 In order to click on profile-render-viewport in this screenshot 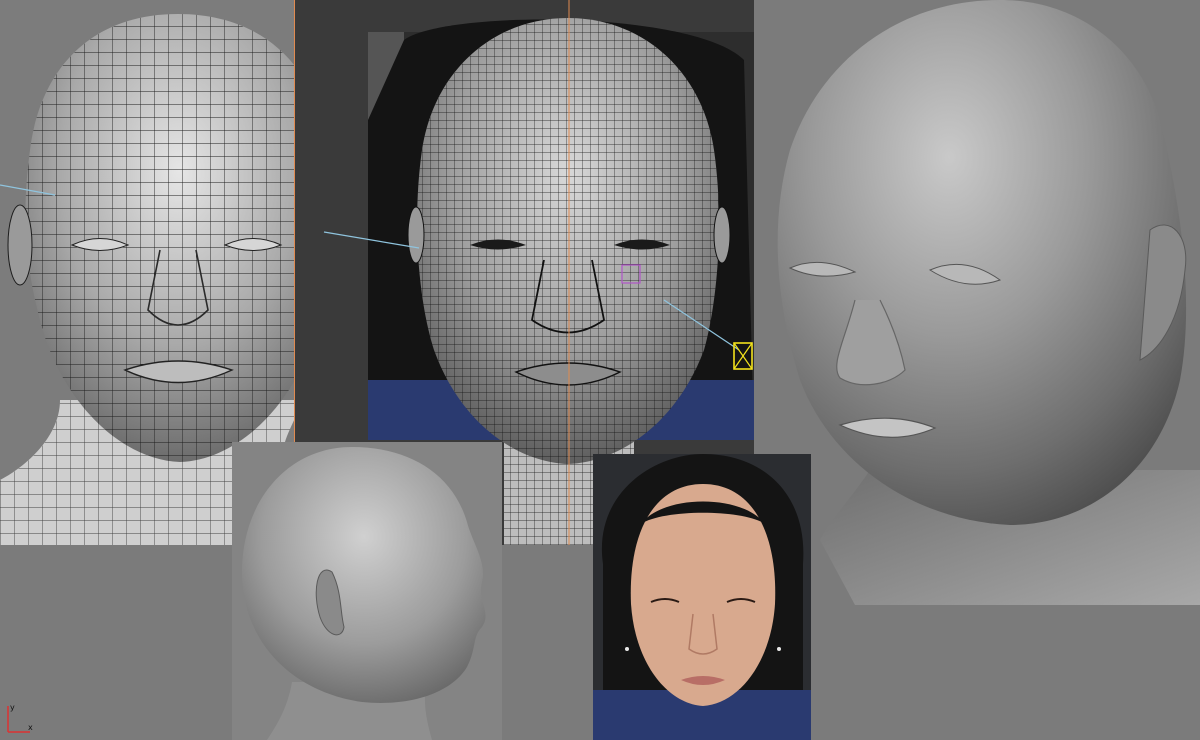, I will do `click(367, 591)`.